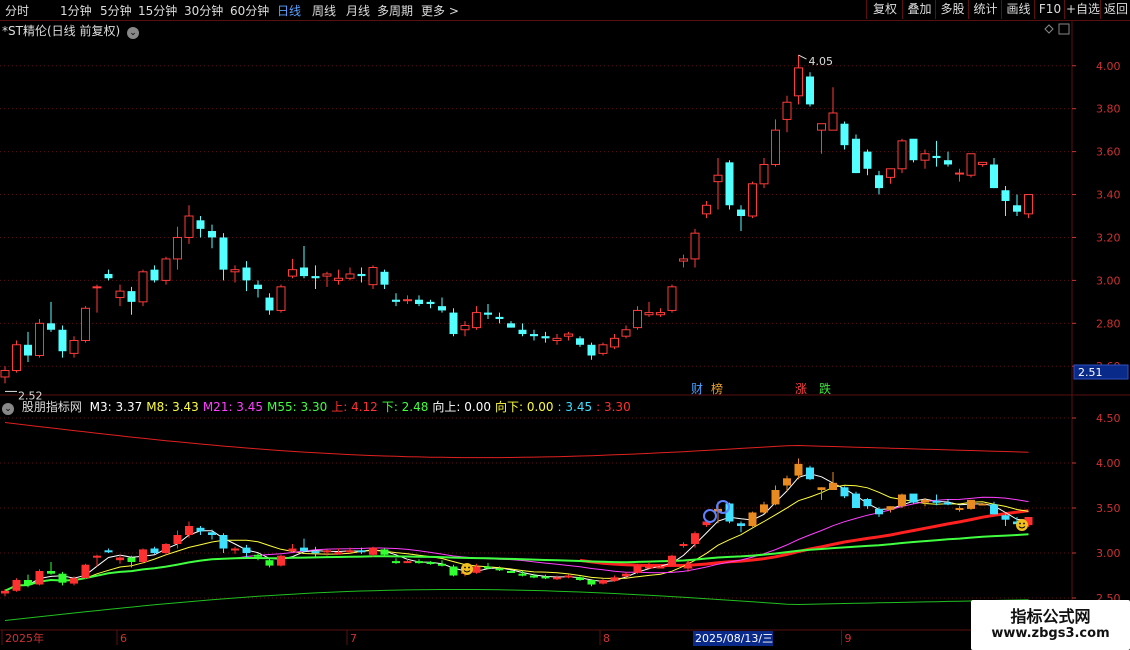  Describe the element at coordinates (1064, 29) in the screenshot. I see `panel-toggle-icon` at that location.